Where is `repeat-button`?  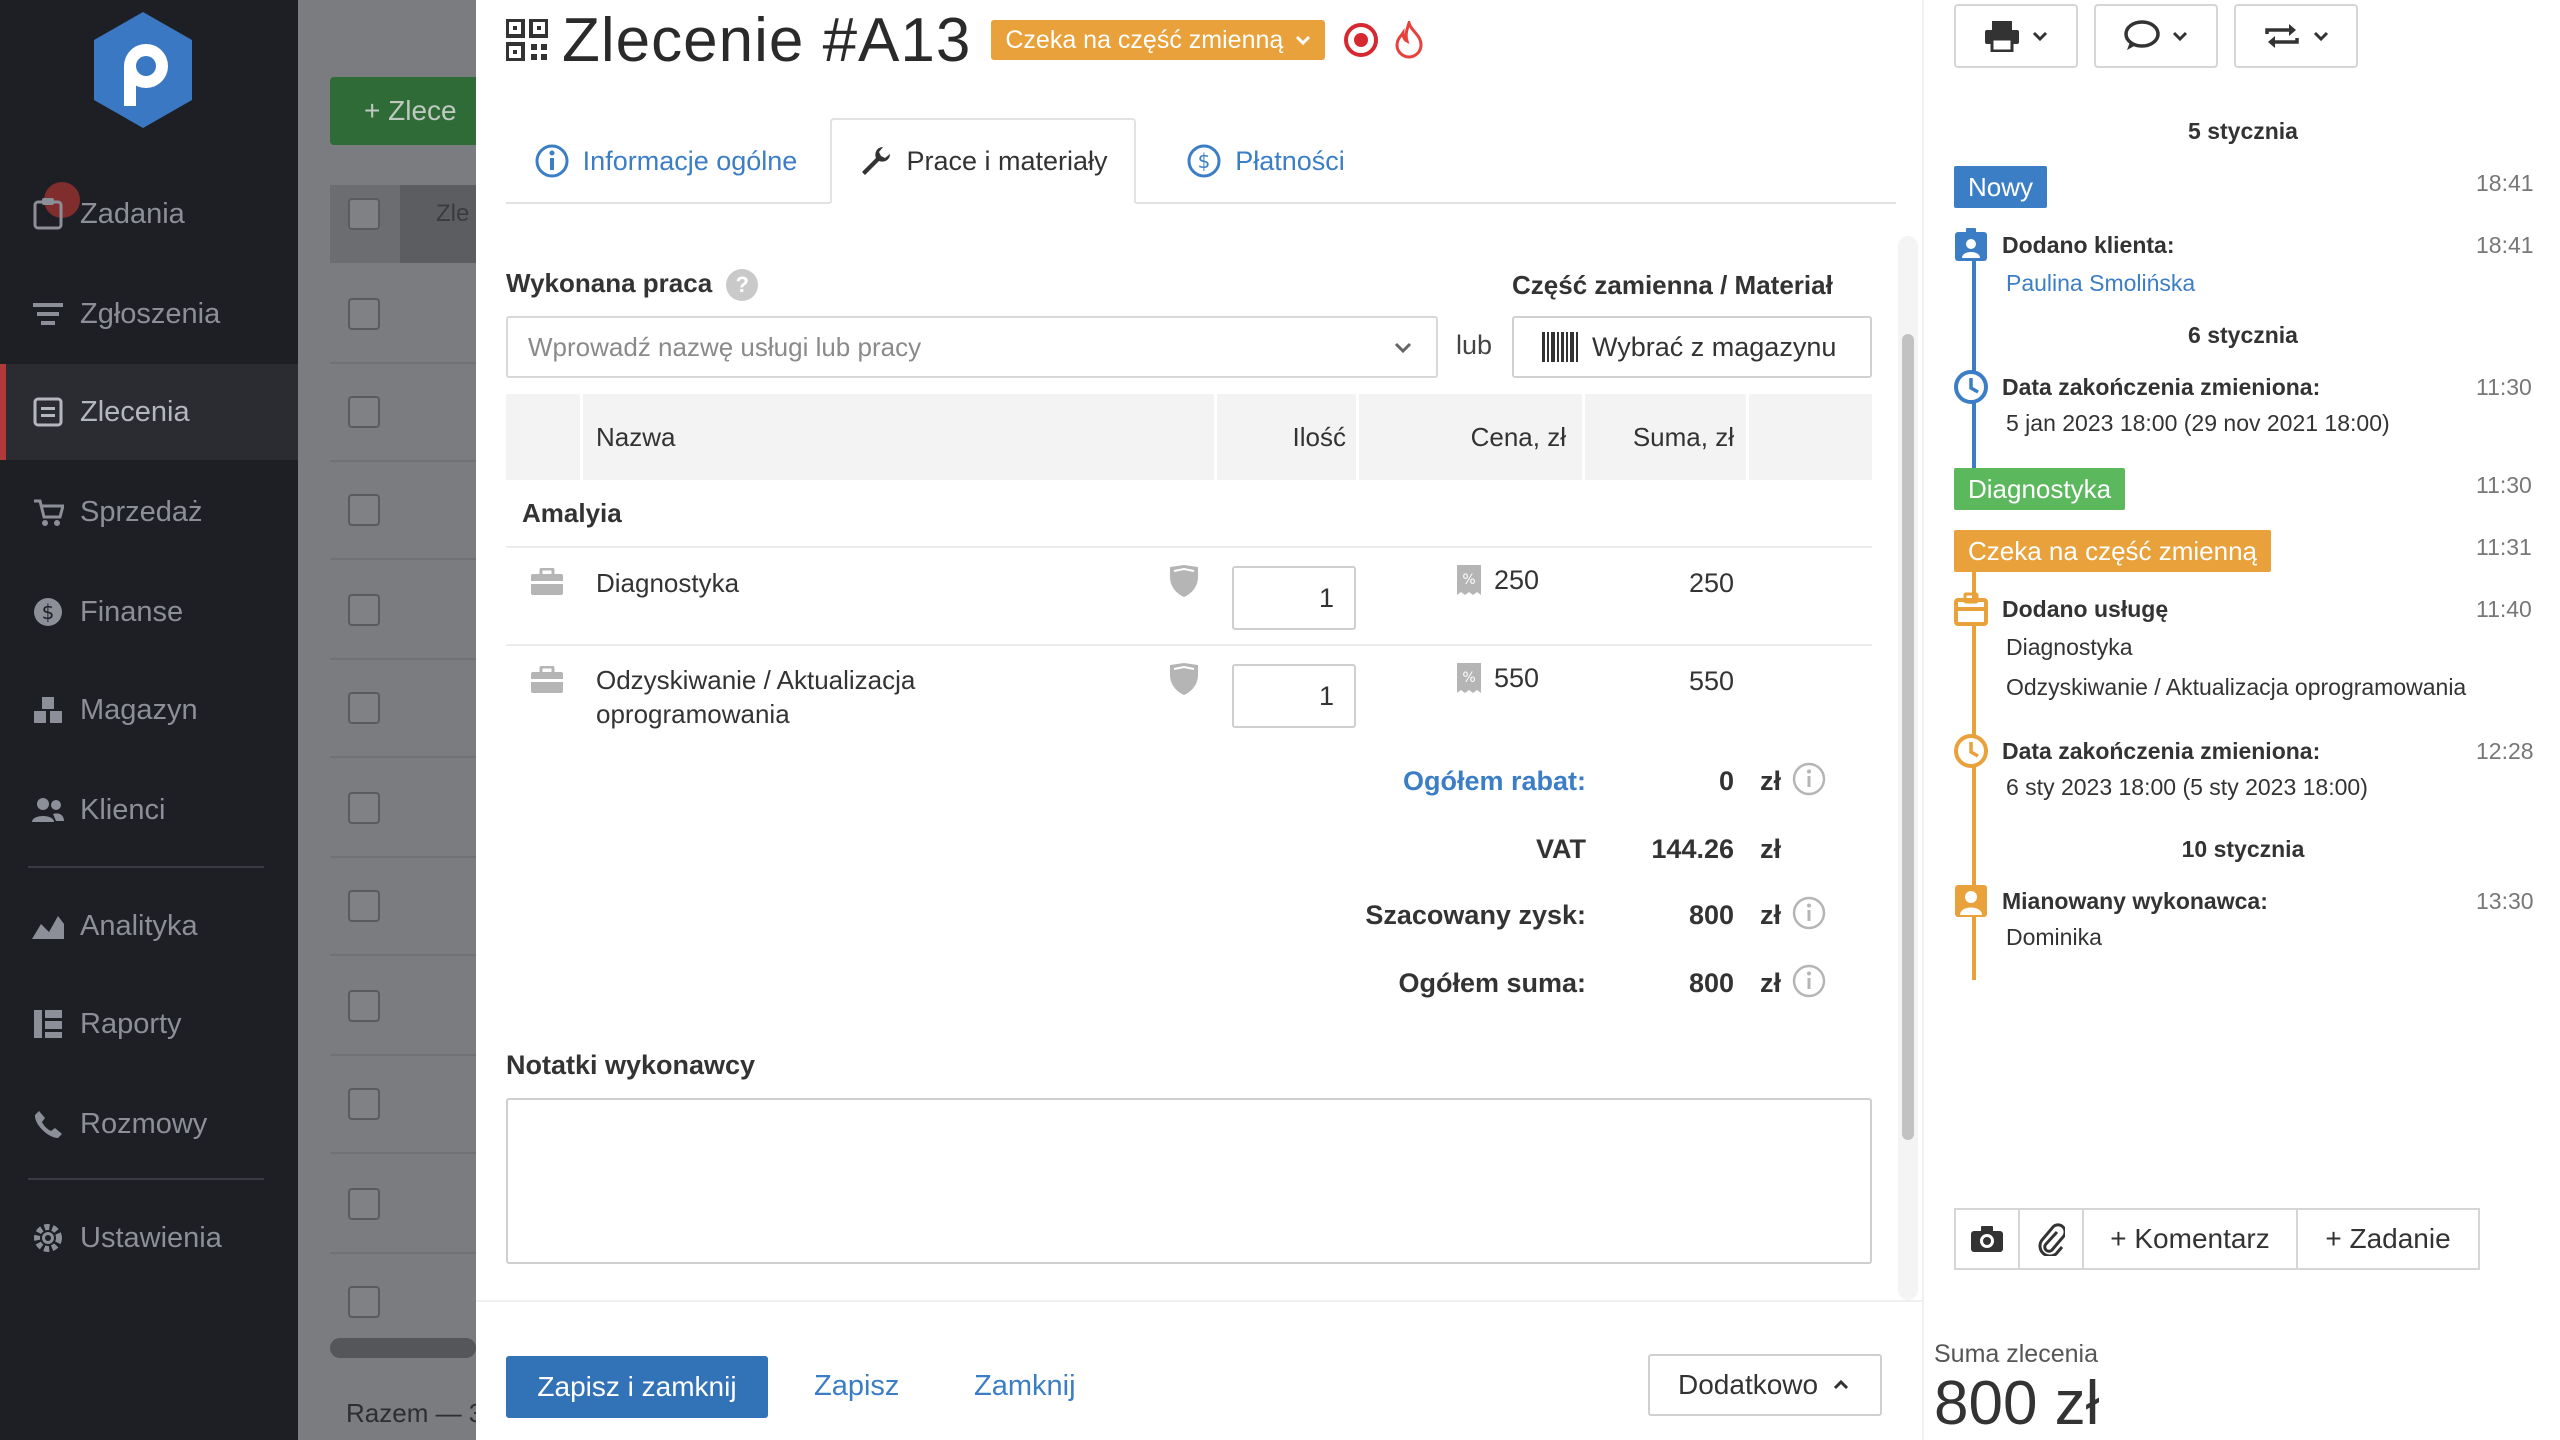
repeat-button is located at coordinates (2296, 36).